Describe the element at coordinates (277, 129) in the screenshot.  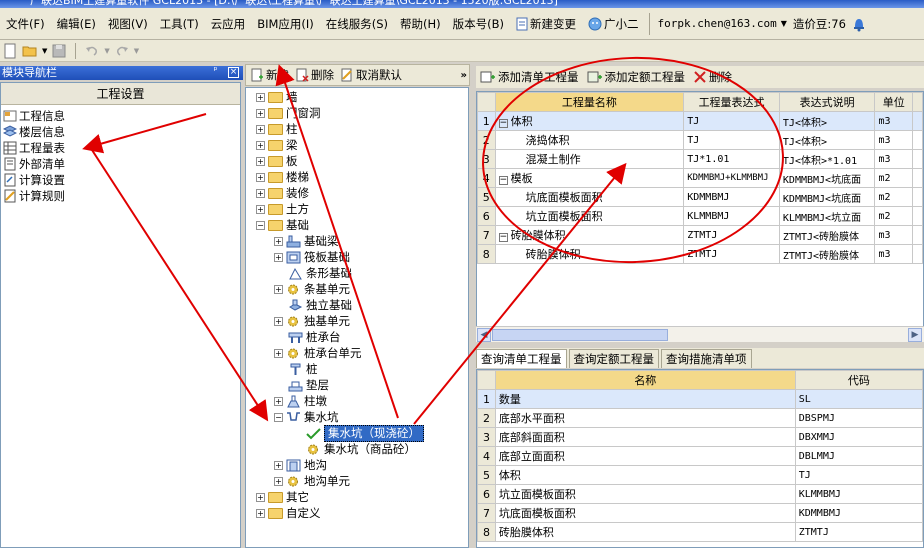
I see `tree-node-column: + 柱` at that location.